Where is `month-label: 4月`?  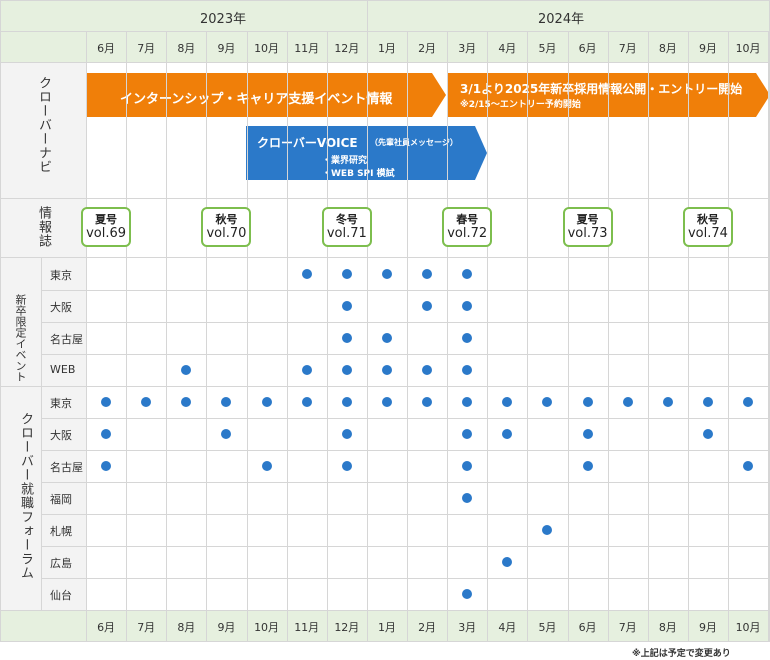 month-label: 4月 is located at coordinates (507, 48).